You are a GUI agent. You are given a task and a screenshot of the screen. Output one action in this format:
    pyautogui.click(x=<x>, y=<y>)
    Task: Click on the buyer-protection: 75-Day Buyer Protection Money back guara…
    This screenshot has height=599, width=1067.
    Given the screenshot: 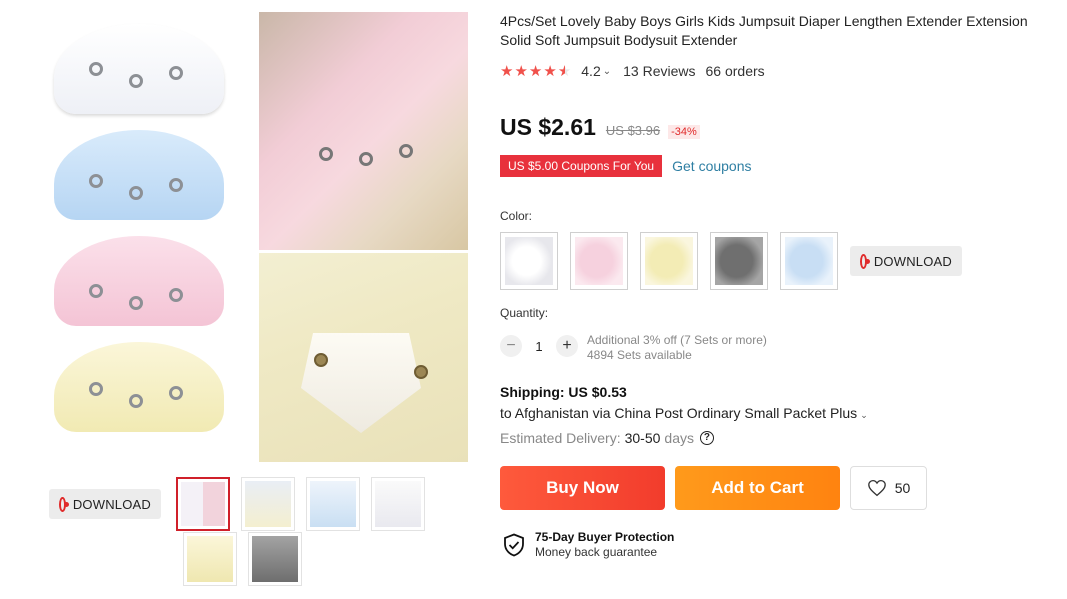 What is the action you would take?
    pyautogui.click(x=588, y=545)
    